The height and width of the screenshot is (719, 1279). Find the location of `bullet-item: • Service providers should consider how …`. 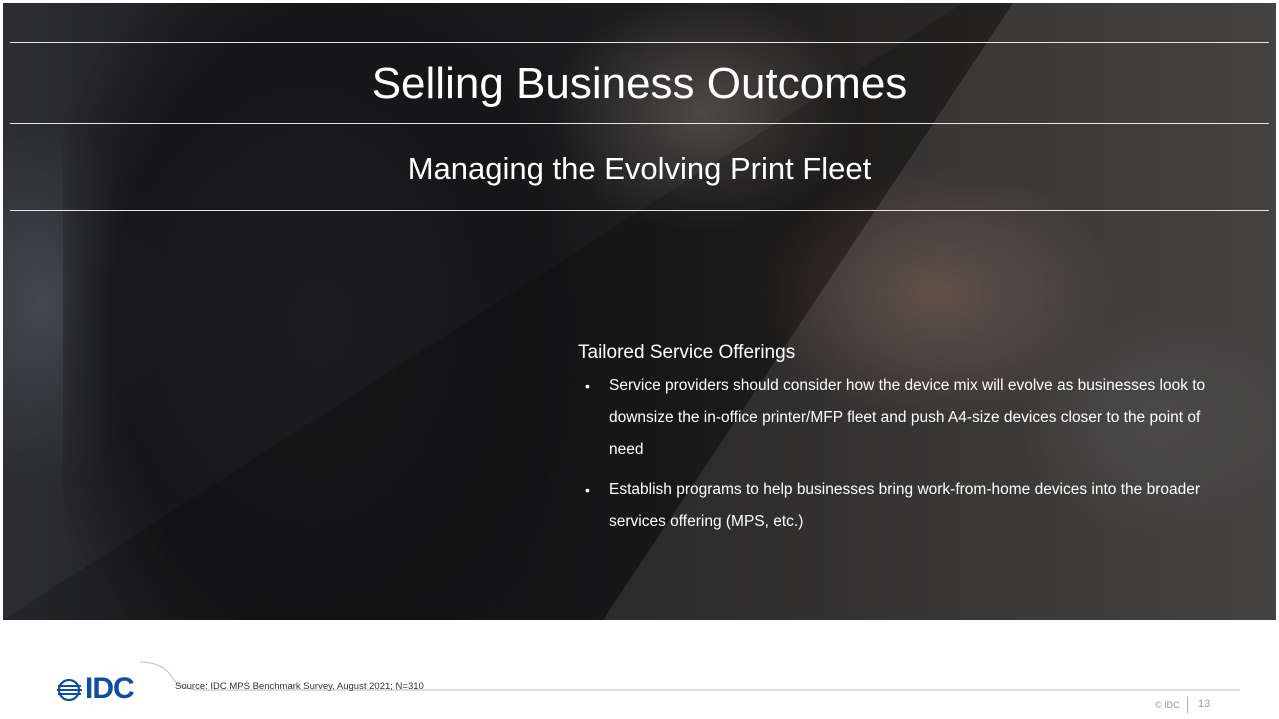

bullet-item: • Service providers should consider how … is located at coordinates (908, 418).